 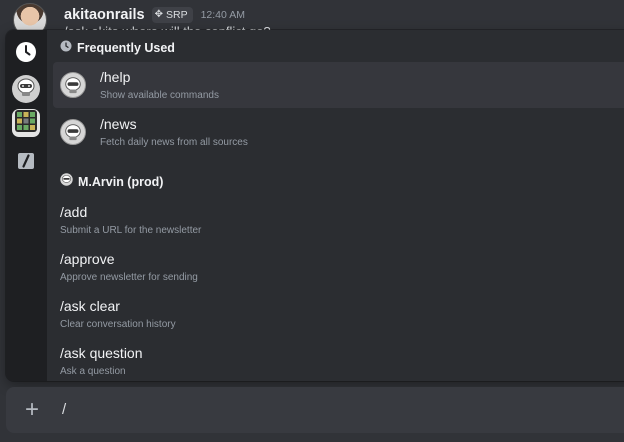 I want to click on command-name: /approve, so click(x=87, y=259).